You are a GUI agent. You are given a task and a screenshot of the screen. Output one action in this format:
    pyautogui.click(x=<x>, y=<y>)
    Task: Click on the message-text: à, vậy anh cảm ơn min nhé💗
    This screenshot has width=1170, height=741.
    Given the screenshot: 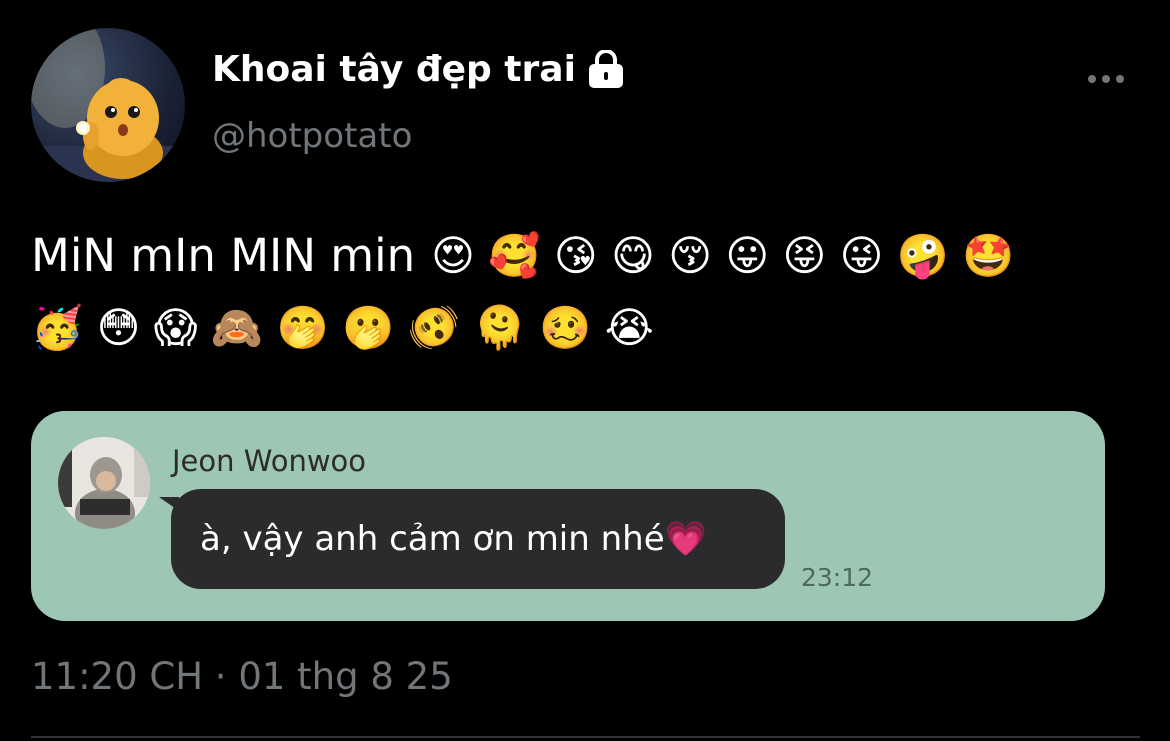 What is the action you would take?
    pyautogui.click(x=453, y=539)
    